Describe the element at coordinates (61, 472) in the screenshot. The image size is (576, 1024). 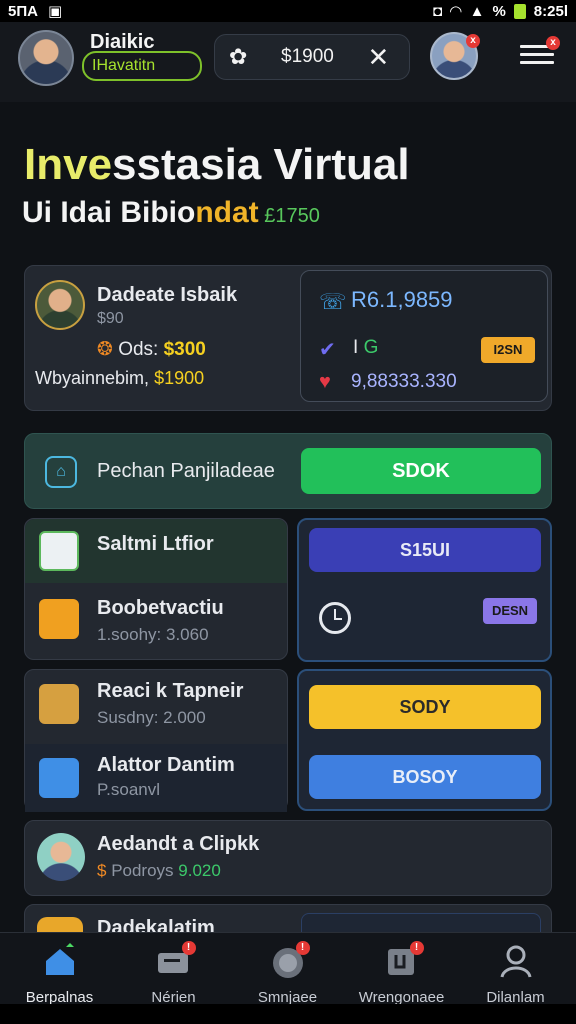
I see `lock-icon: ⌂` at that location.